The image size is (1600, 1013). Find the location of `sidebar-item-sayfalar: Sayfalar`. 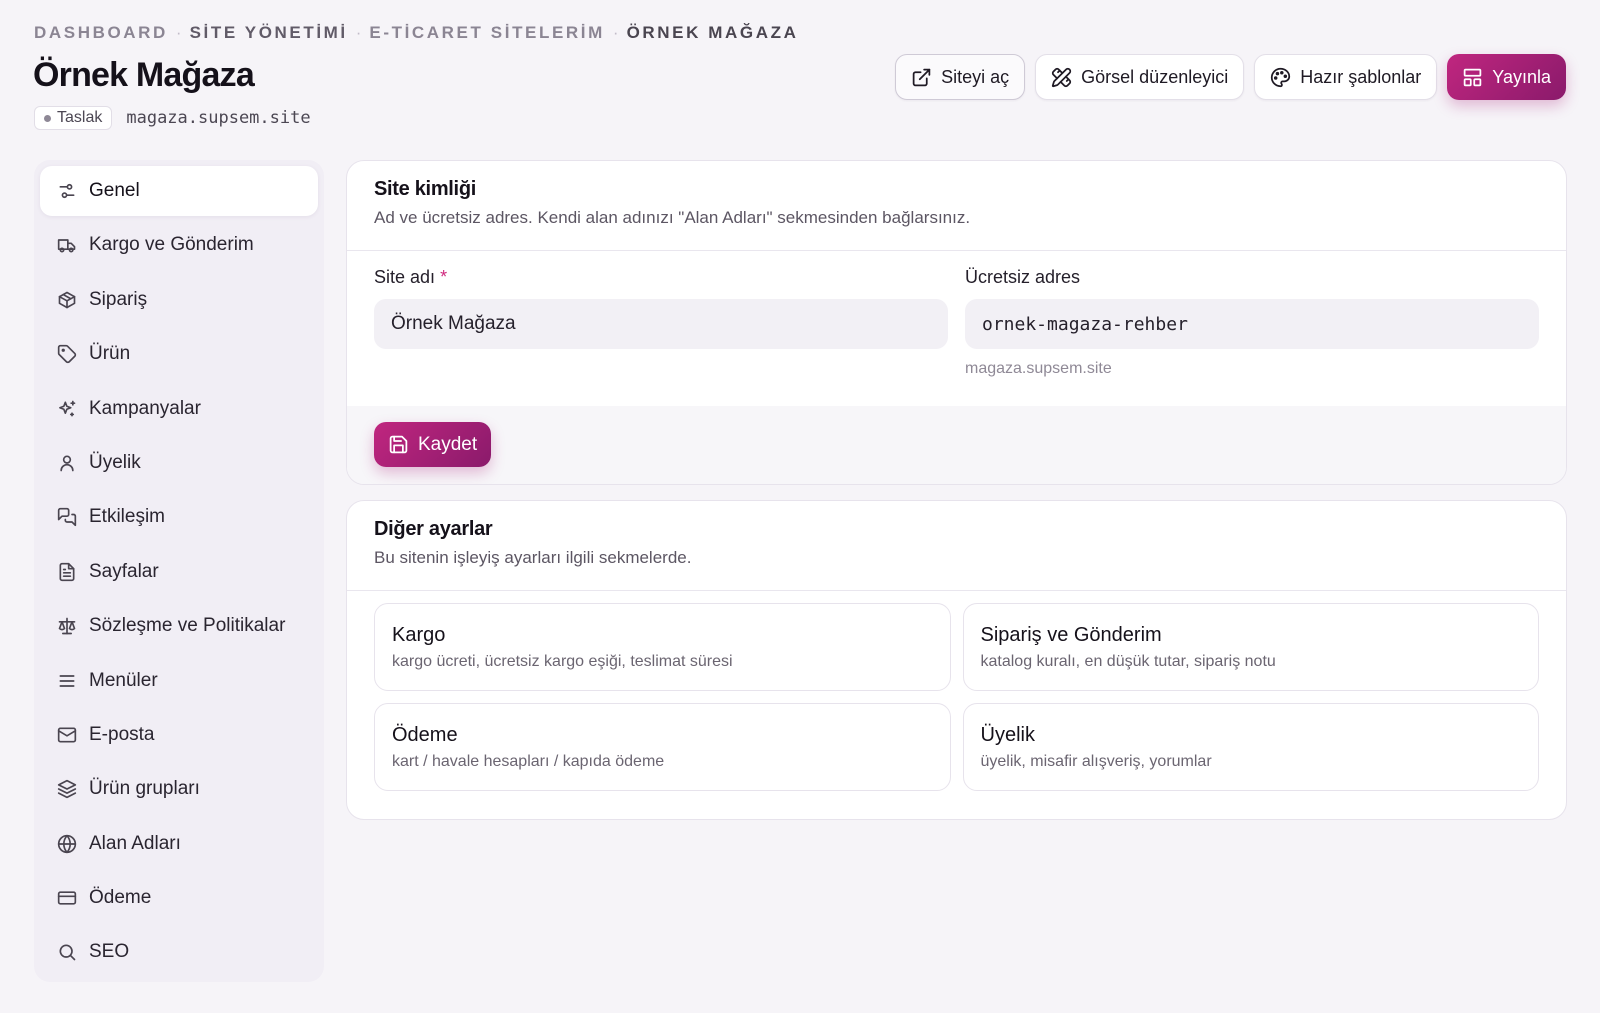

sidebar-item-sayfalar: Sayfalar is located at coordinates (179, 572).